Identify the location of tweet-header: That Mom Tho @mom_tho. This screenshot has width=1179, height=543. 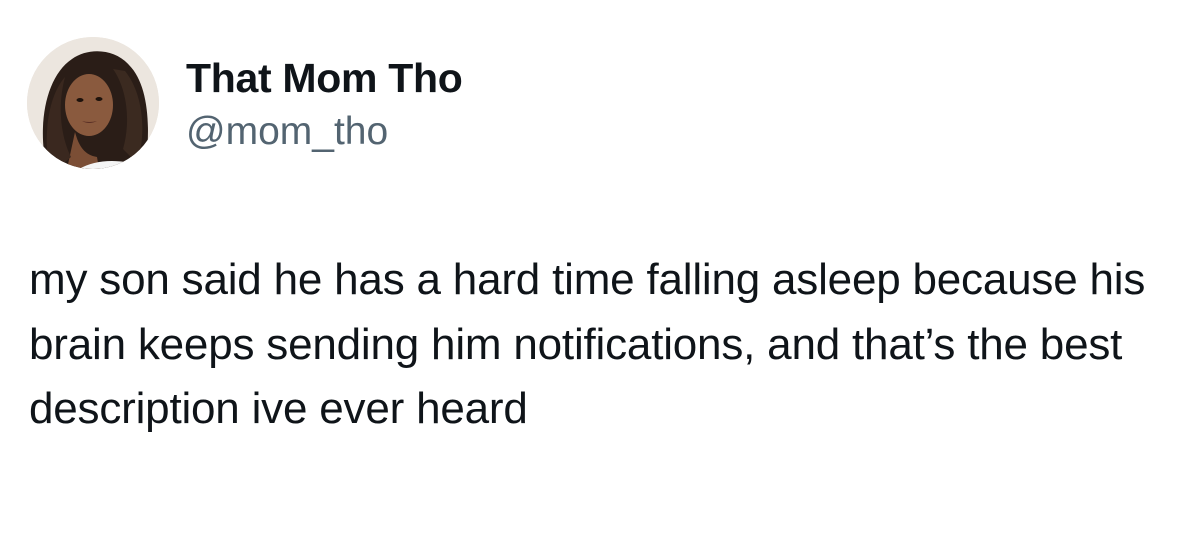
(245, 103).